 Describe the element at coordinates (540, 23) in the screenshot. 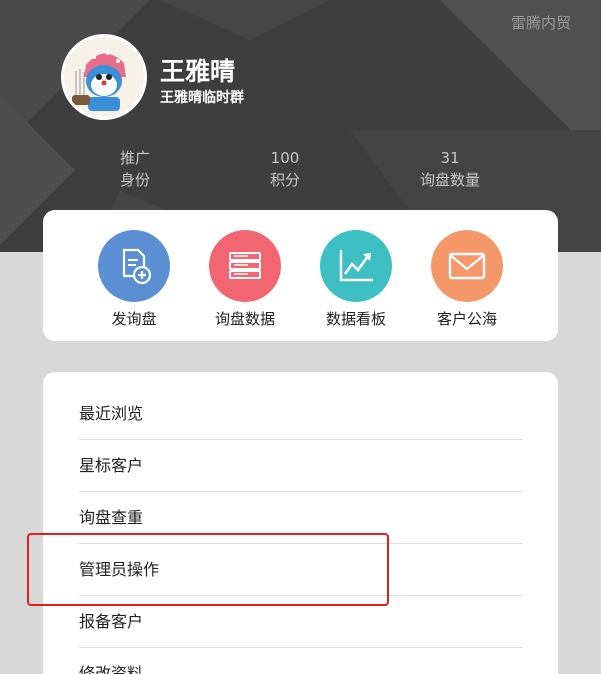

I see `company-label: 雷腾内贸` at that location.